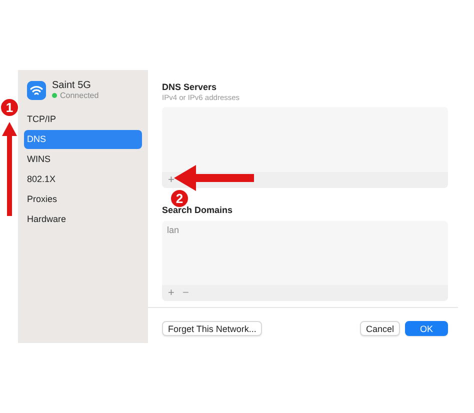 Image resolution: width=474 pixels, height=413 pixels. I want to click on status-dot, so click(54, 95).